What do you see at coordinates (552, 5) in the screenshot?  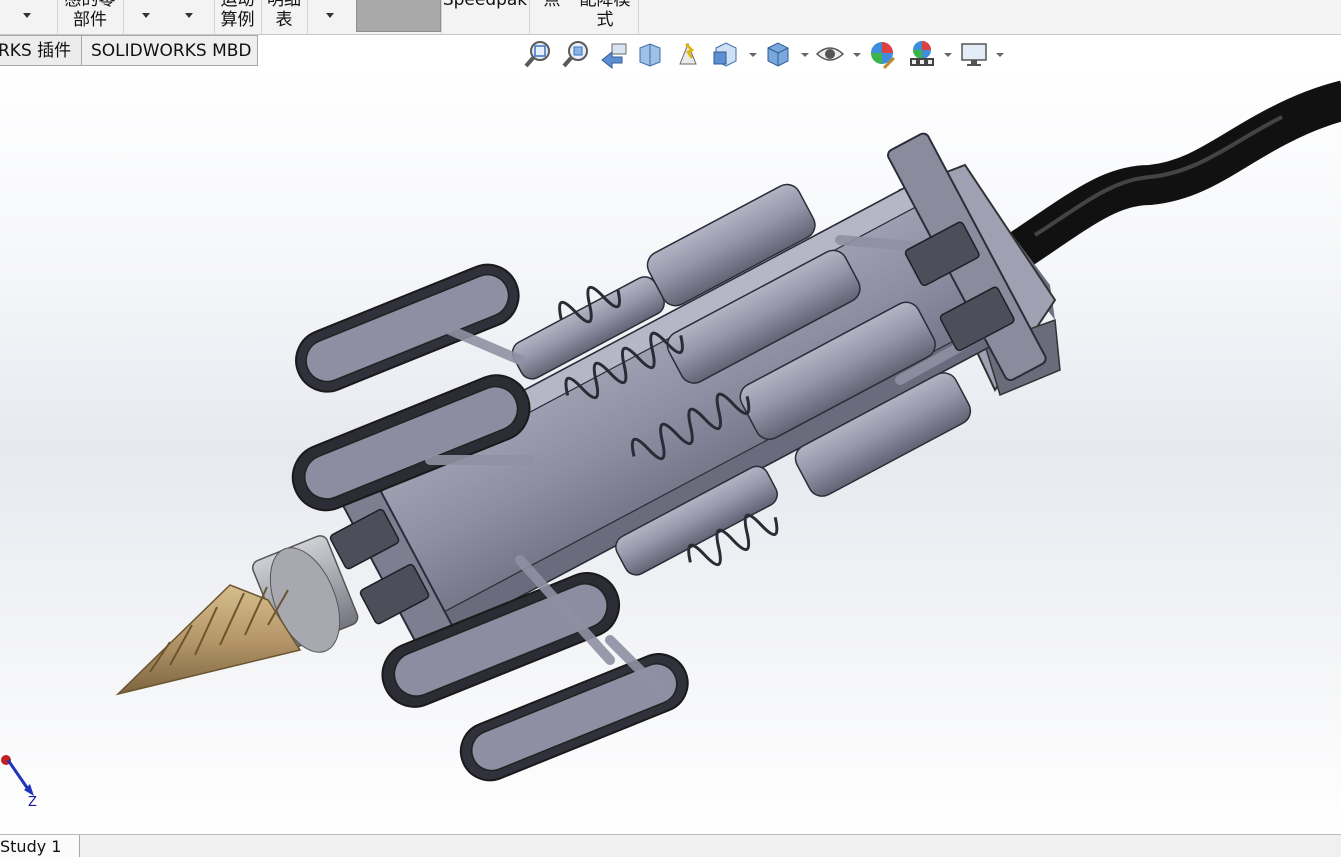 I see `ribbon-item-8-line1: 点` at bounding box center [552, 5].